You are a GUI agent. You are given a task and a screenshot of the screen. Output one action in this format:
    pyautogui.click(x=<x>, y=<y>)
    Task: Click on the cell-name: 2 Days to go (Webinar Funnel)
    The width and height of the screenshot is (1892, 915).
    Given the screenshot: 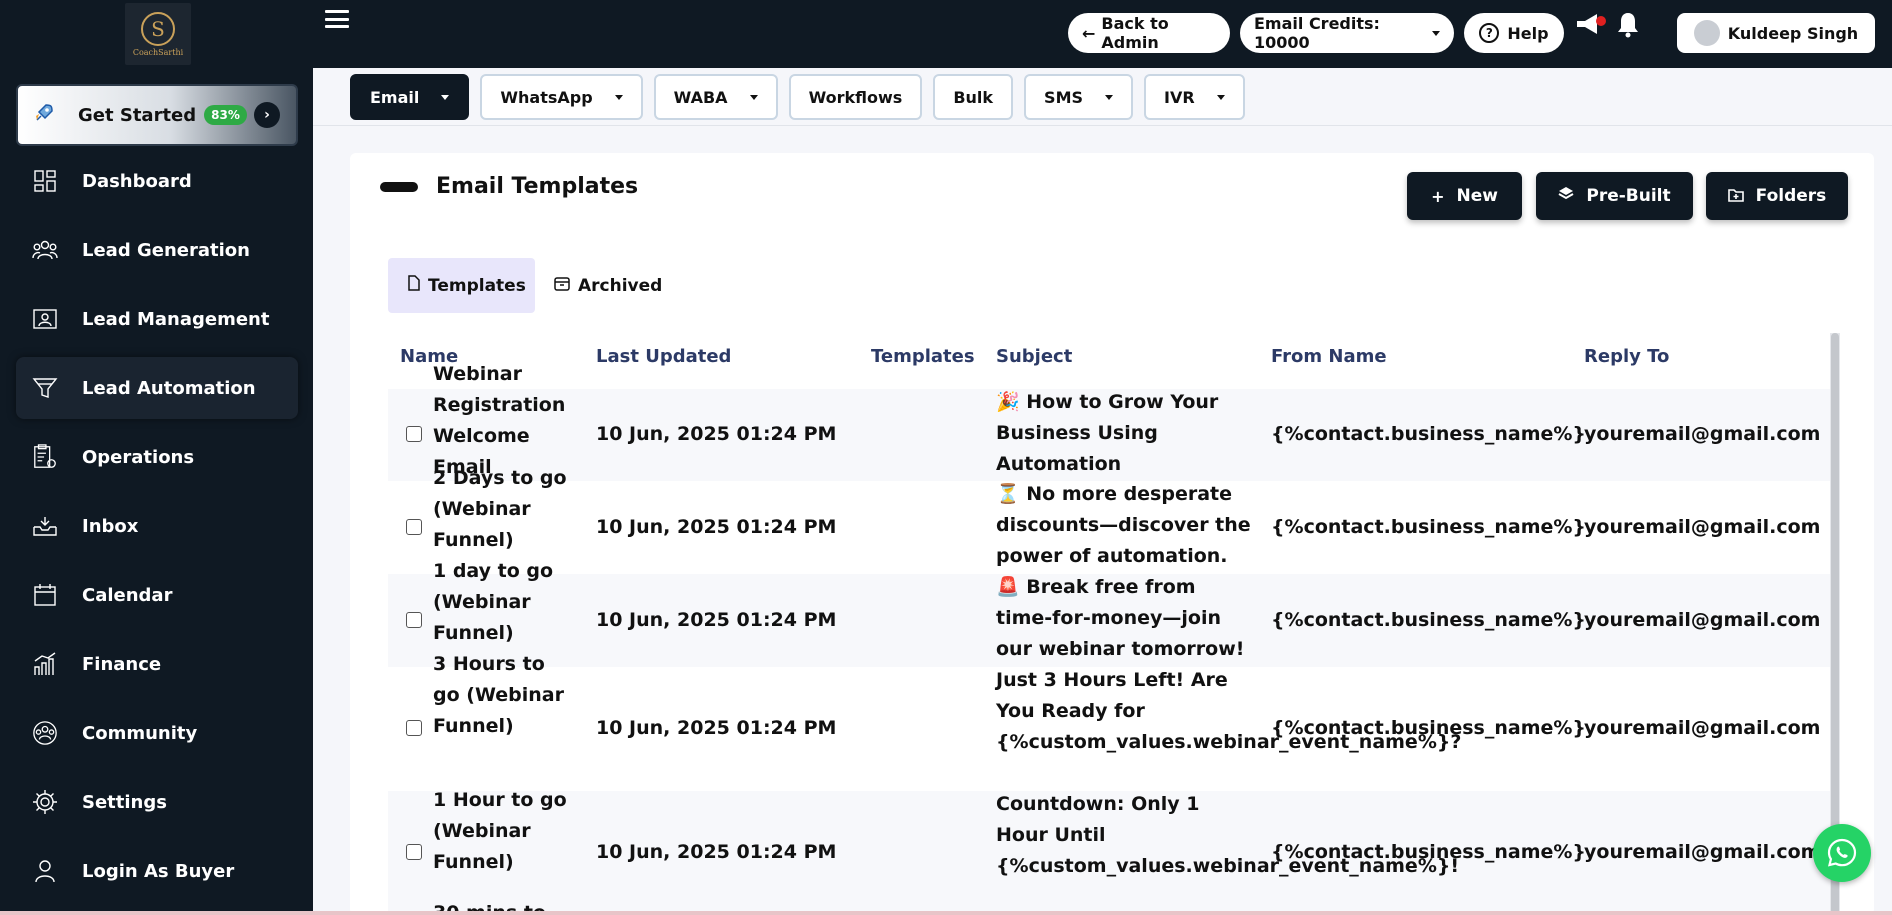 What is the action you would take?
    pyautogui.click(x=503, y=509)
    